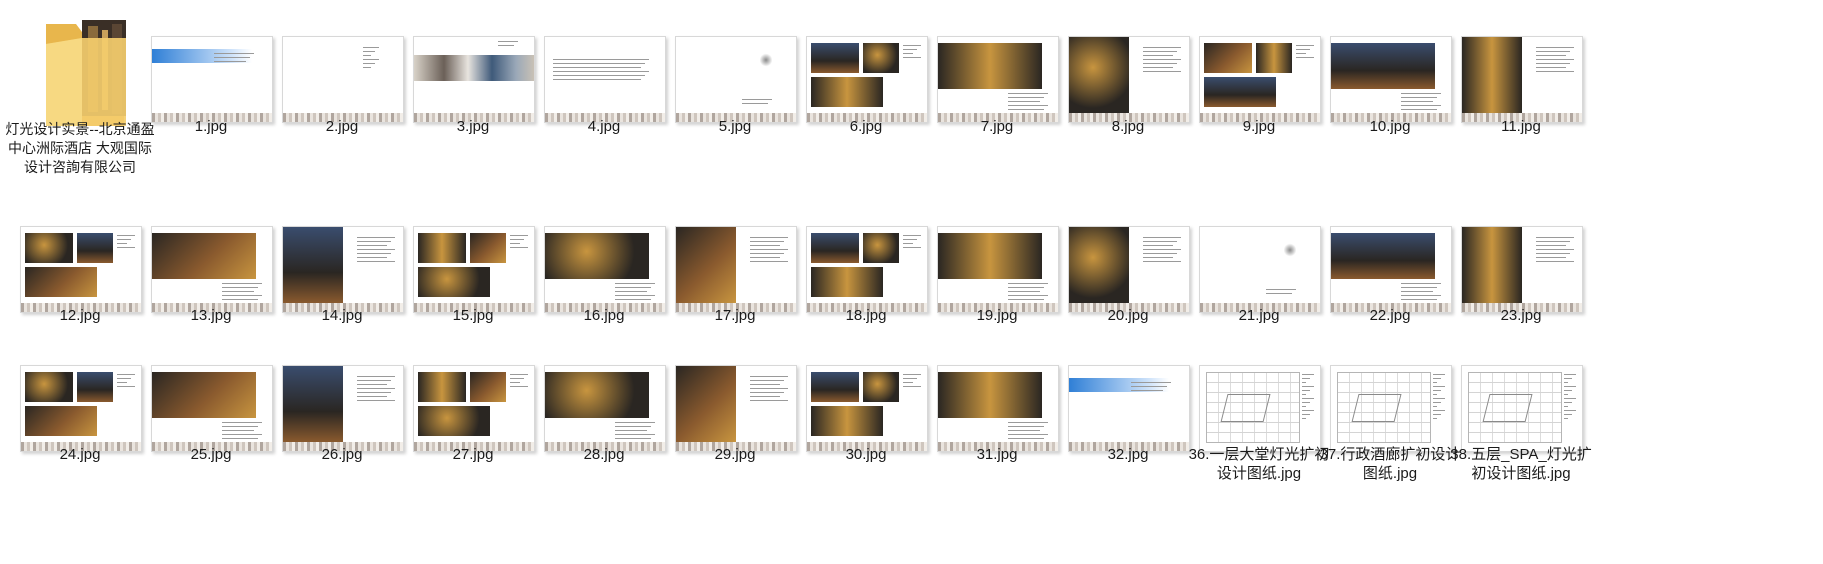 The image size is (1823, 564). I want to click on file-name: 31.jpg, so click(997, 454).